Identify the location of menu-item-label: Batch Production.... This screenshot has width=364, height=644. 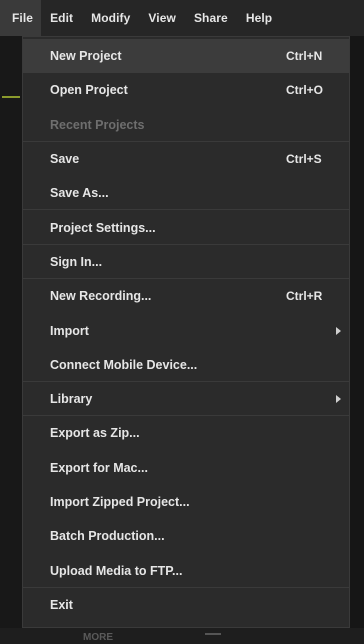
(107, 536).